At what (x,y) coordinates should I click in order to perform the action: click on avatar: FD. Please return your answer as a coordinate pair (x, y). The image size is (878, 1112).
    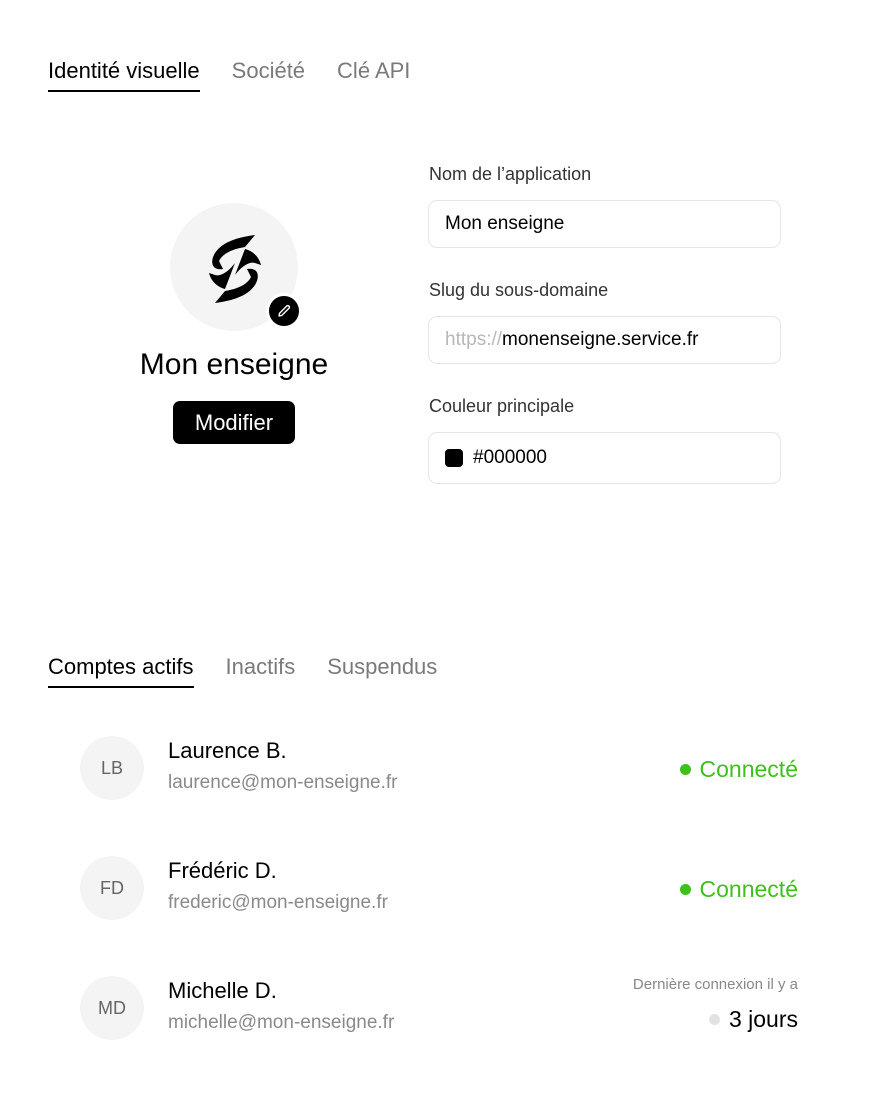
    Looking at the image, I should click on (112, 888).